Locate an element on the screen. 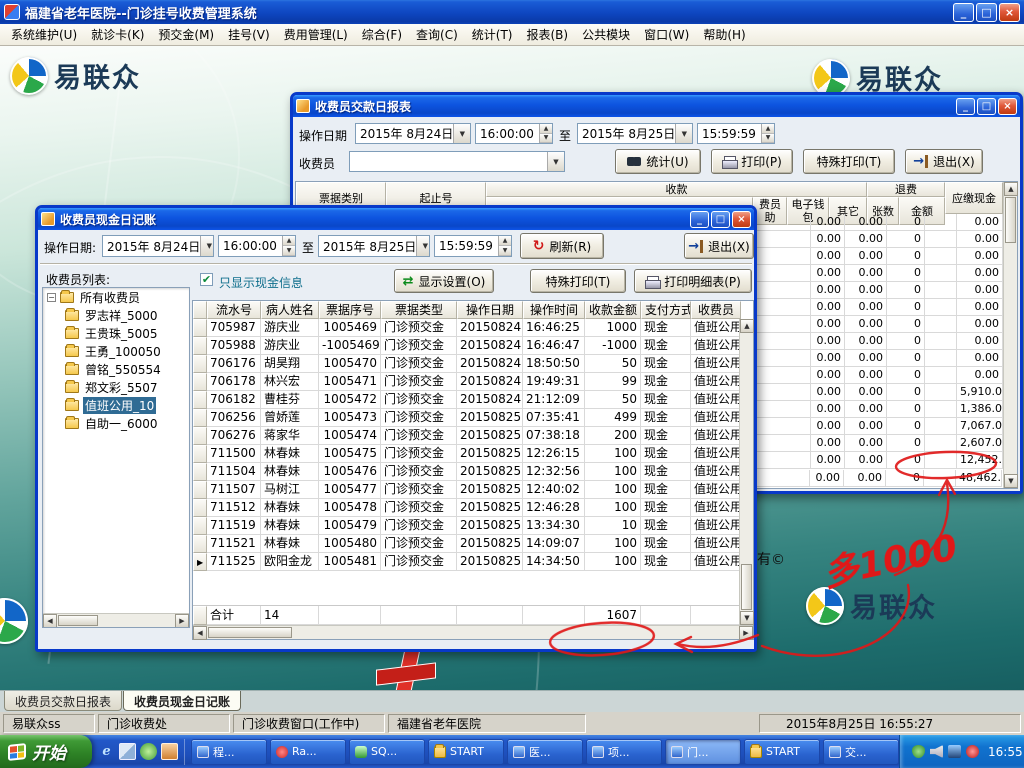 This screenshot has width=1024, height=768. table-horizontal-scrollbar: ◀ ▶ is located at coordinates (473, 632).